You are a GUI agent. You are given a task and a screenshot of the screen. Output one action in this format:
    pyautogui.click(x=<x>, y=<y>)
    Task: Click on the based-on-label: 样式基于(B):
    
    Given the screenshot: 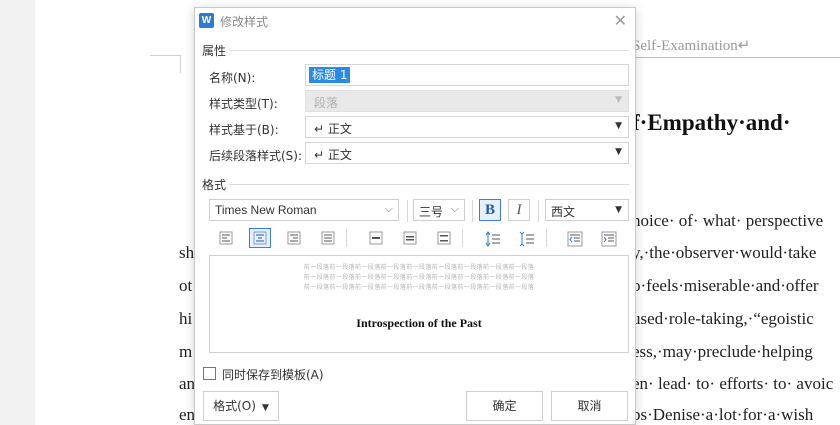 What is the action you would take?
    pyautogui.click(x=244, y=130)
    